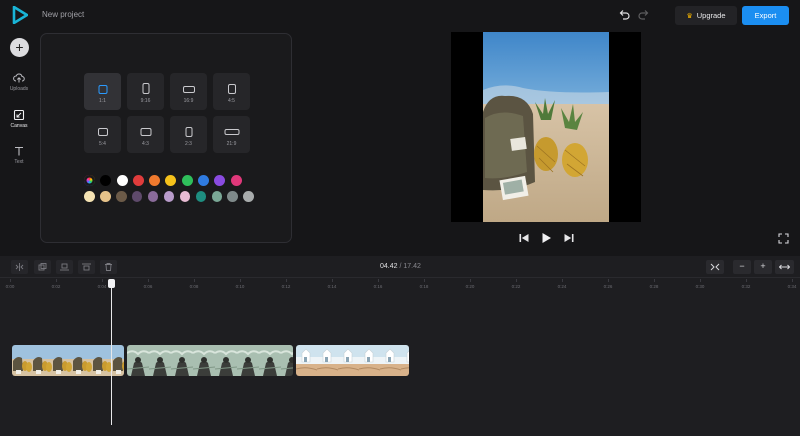 This screenshot has width=800, height=436. What do you see at coordinates (89, 180) in the screenshot?
I see `color-picker-icon` at bounding box center [89, 180].